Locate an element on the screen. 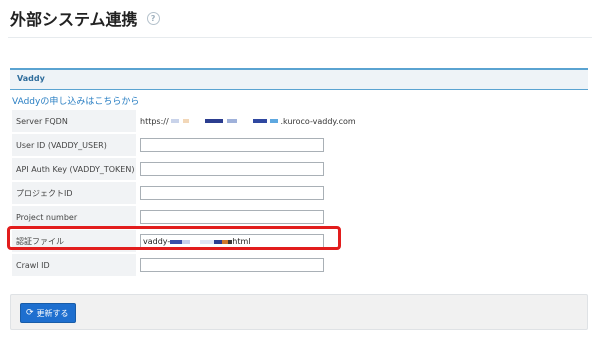 Image resolution: width=600 pixels, height=341 pixels. update-button-label: 更新する is located at coordinates (52, 313).